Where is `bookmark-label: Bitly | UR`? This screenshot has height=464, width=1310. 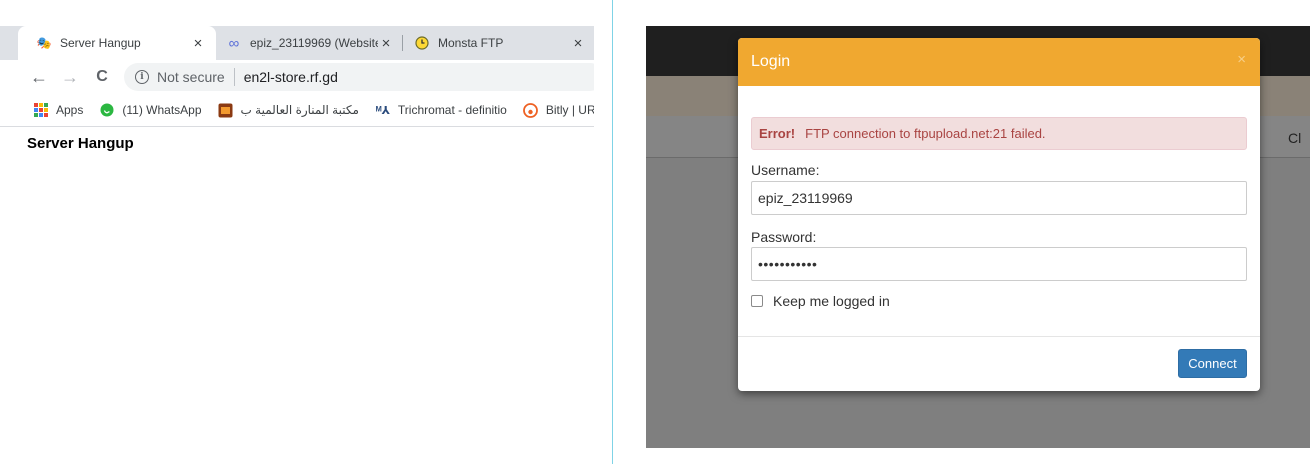
bookmark-label: Bitly | UR is located at coordinates (569, 110).